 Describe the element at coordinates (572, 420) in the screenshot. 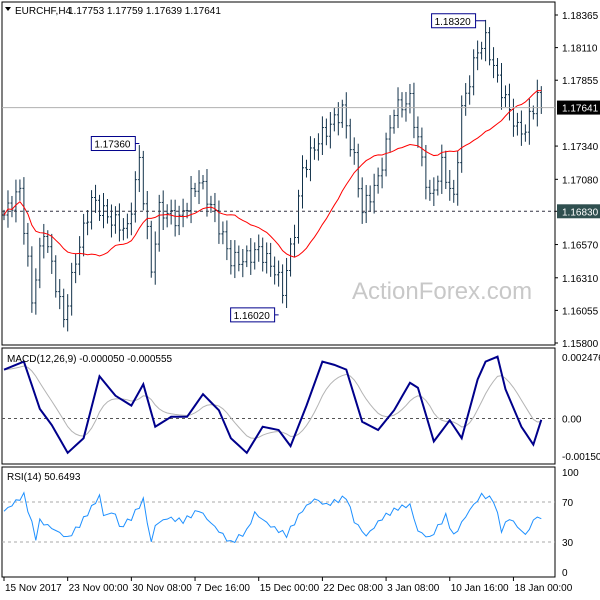

I see `macd-axis-label: 0.00` at that location.